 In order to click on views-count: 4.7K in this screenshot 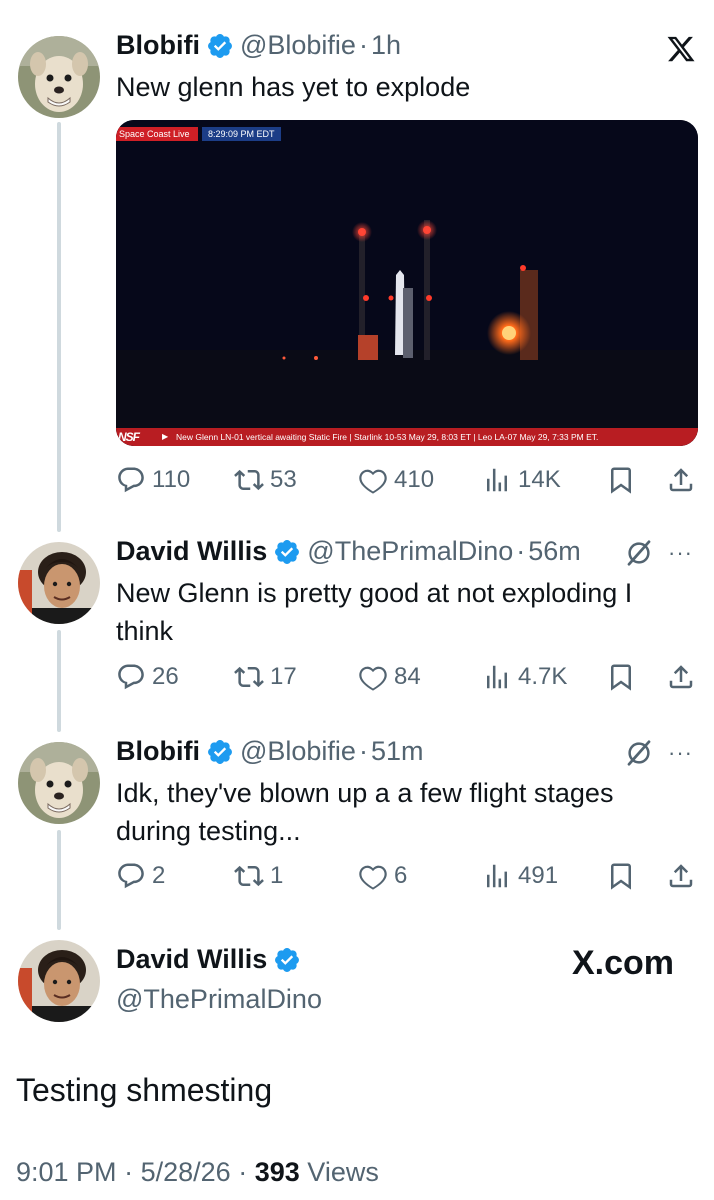, I will do `click(543, 676)`.